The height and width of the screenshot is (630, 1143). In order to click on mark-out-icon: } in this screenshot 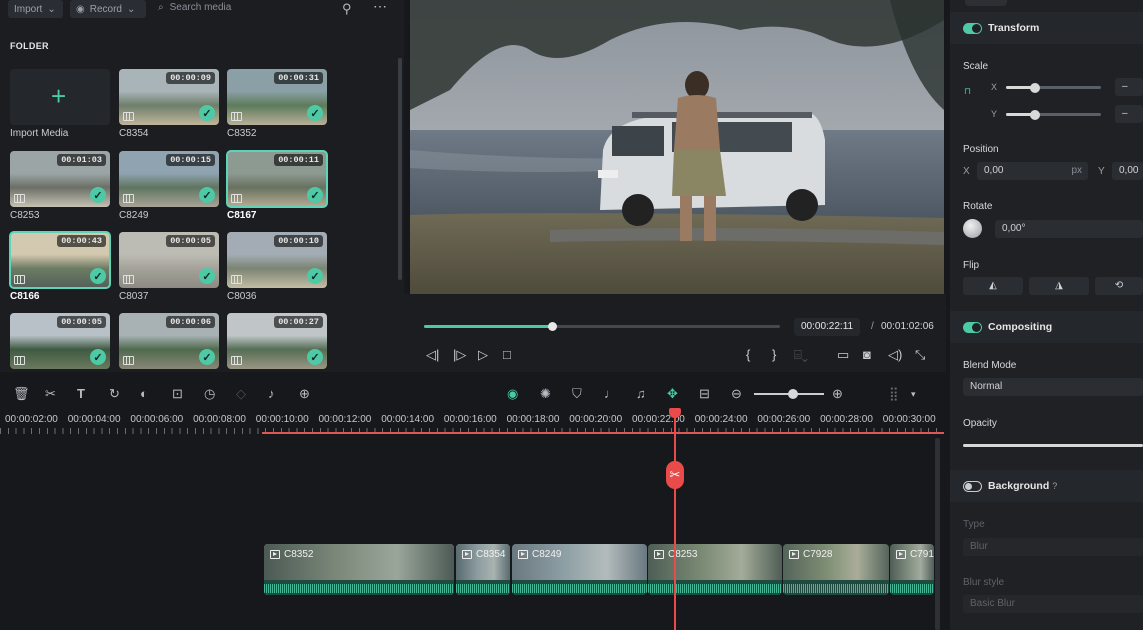, I will do `click(774, 354)`.